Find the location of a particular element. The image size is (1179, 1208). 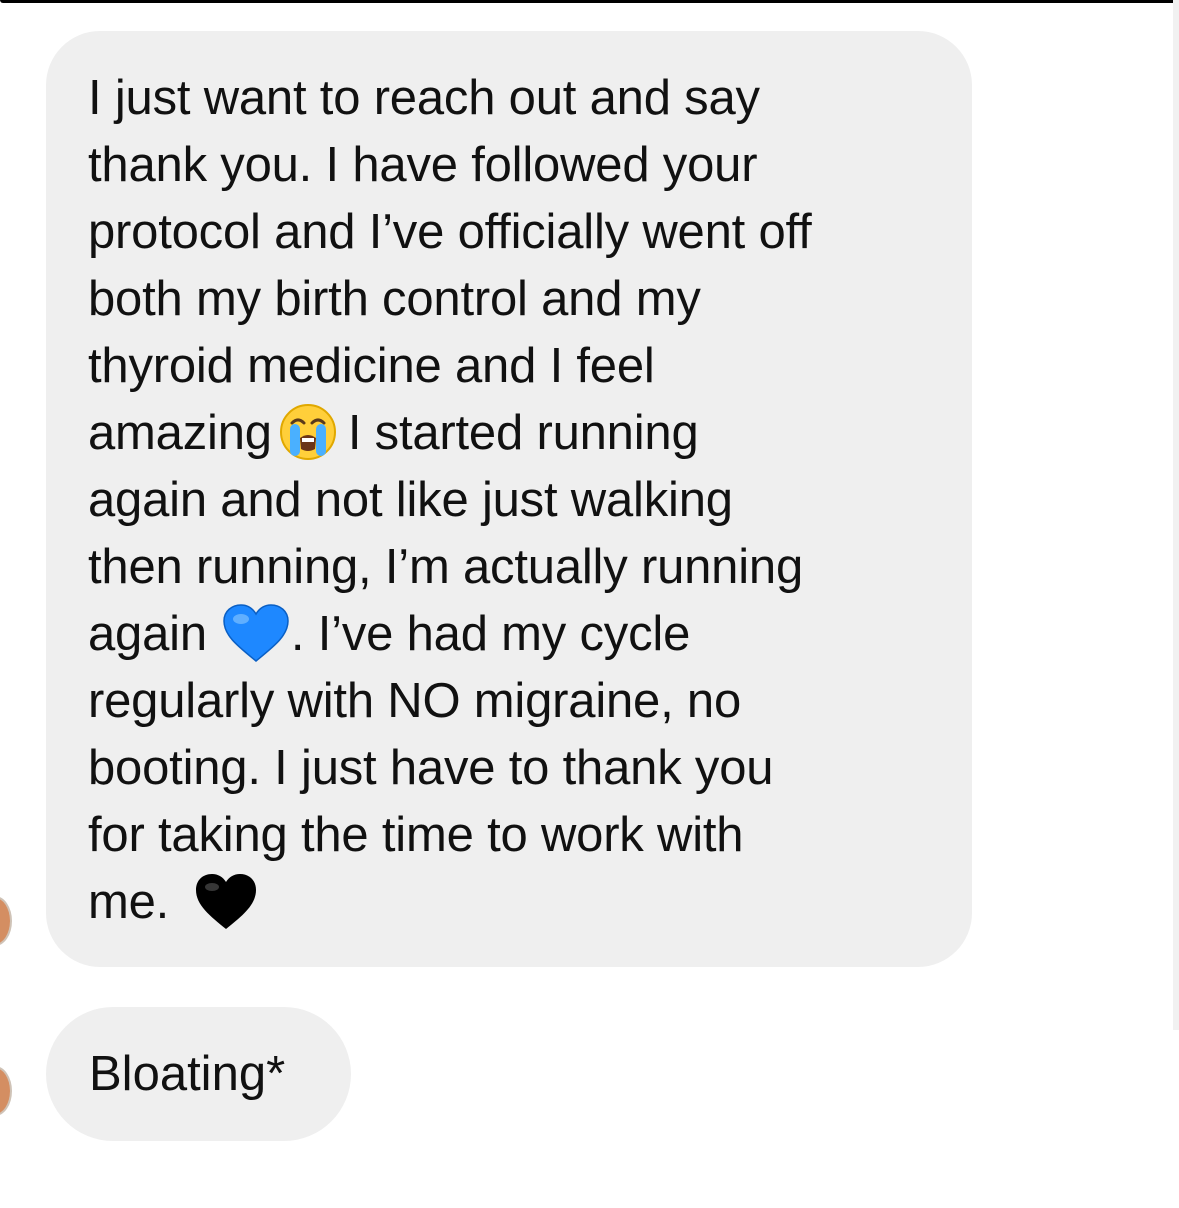

message-line: I just want to reach out and say is located at coordinates (424, 98).